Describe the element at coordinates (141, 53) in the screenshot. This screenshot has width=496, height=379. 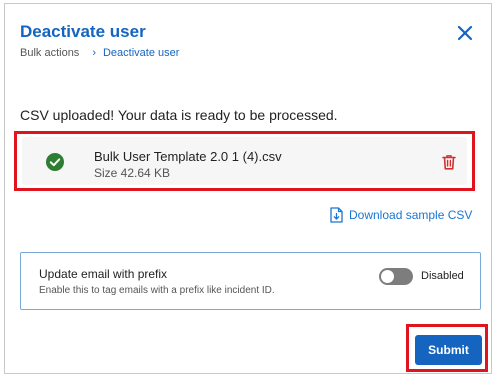
I see `breadcrumb-deactivate-user: Deactivate user` at that location.